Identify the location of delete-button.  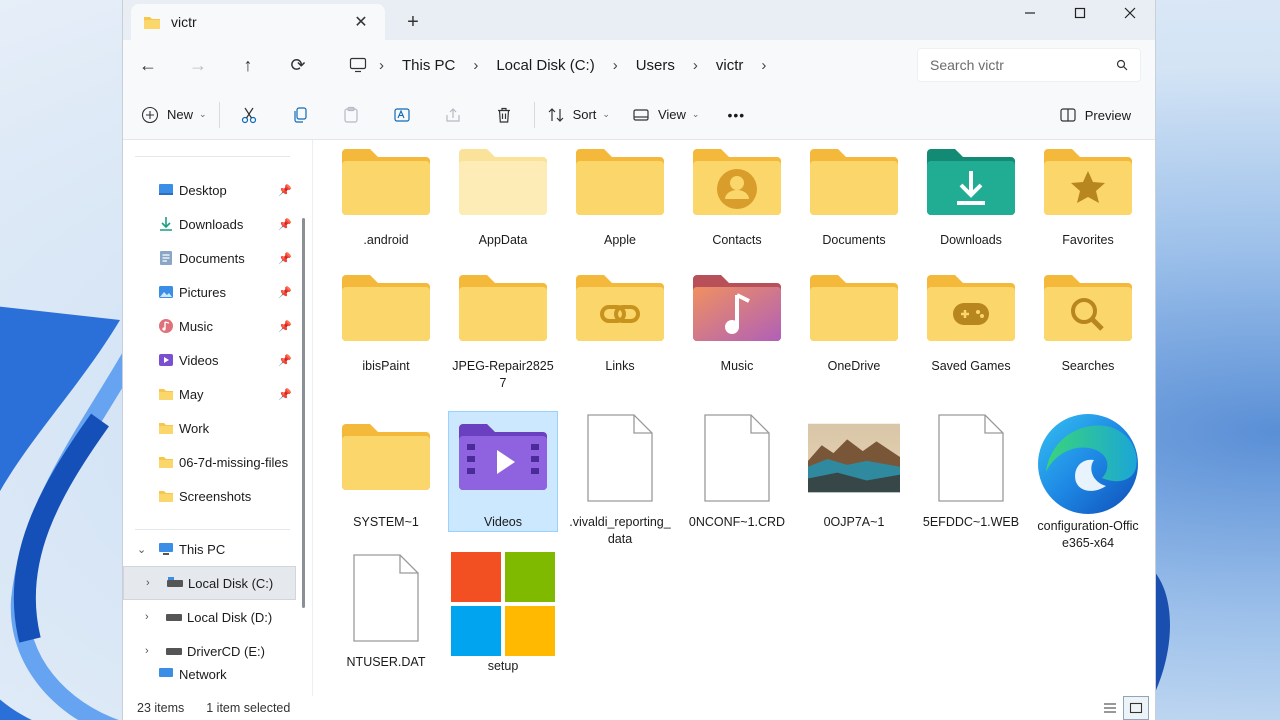
(504, 115).